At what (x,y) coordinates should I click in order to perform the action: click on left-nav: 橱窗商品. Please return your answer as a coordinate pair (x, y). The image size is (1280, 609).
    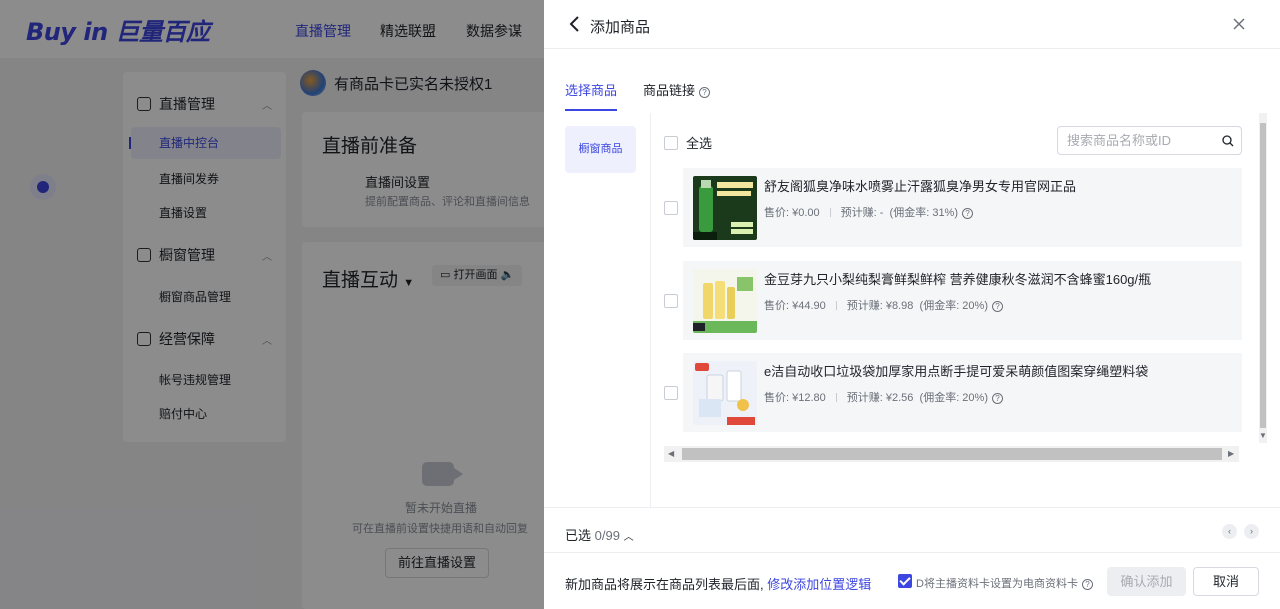
    Looking at the image, I should click on (597, 310).